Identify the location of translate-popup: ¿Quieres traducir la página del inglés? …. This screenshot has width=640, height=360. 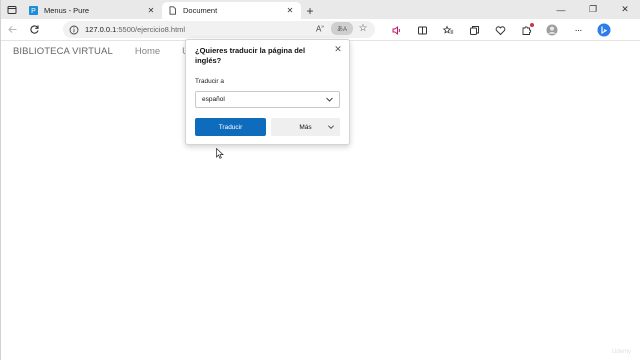
(267, 92).